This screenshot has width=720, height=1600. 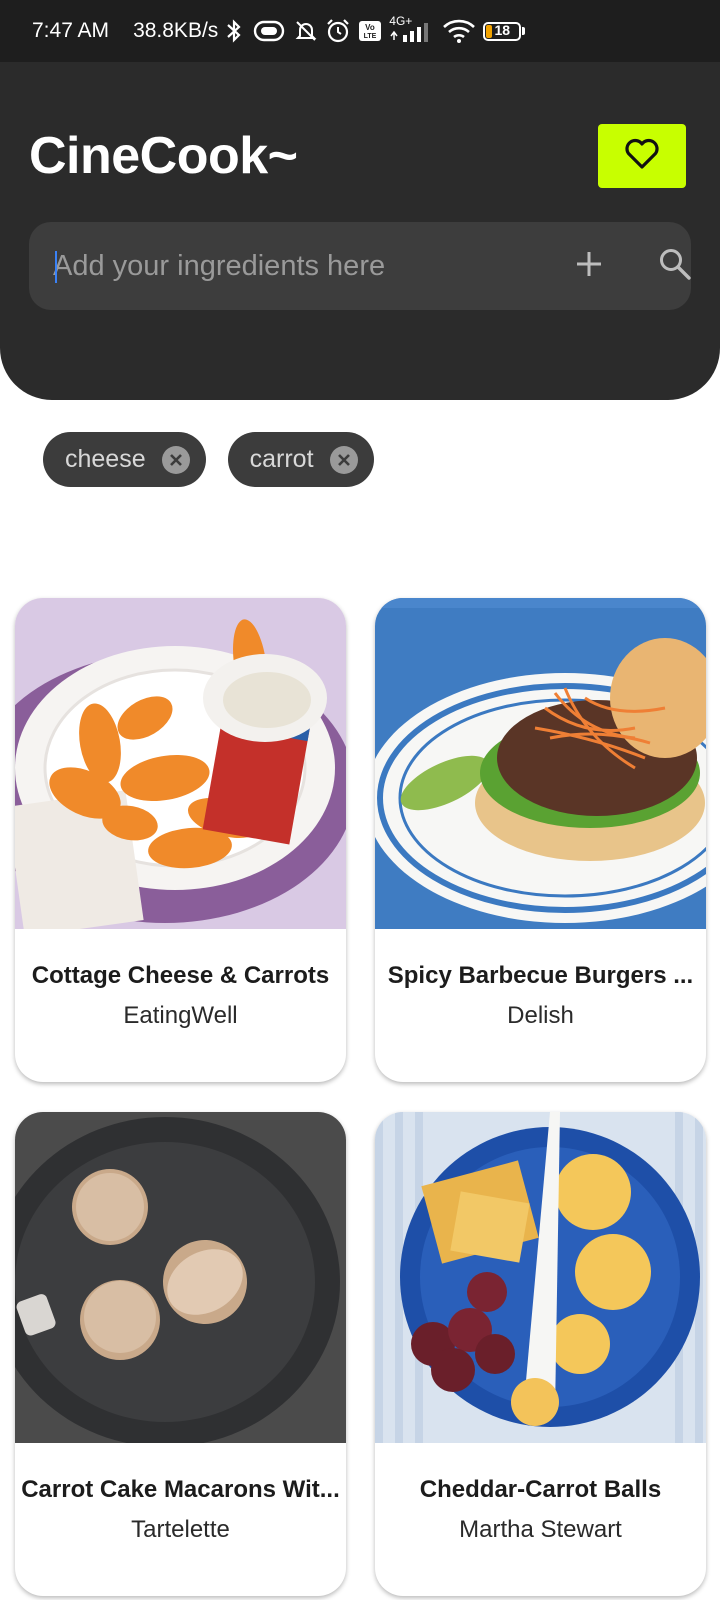 I want to click on favorites-button, so click(x=642, y=156).